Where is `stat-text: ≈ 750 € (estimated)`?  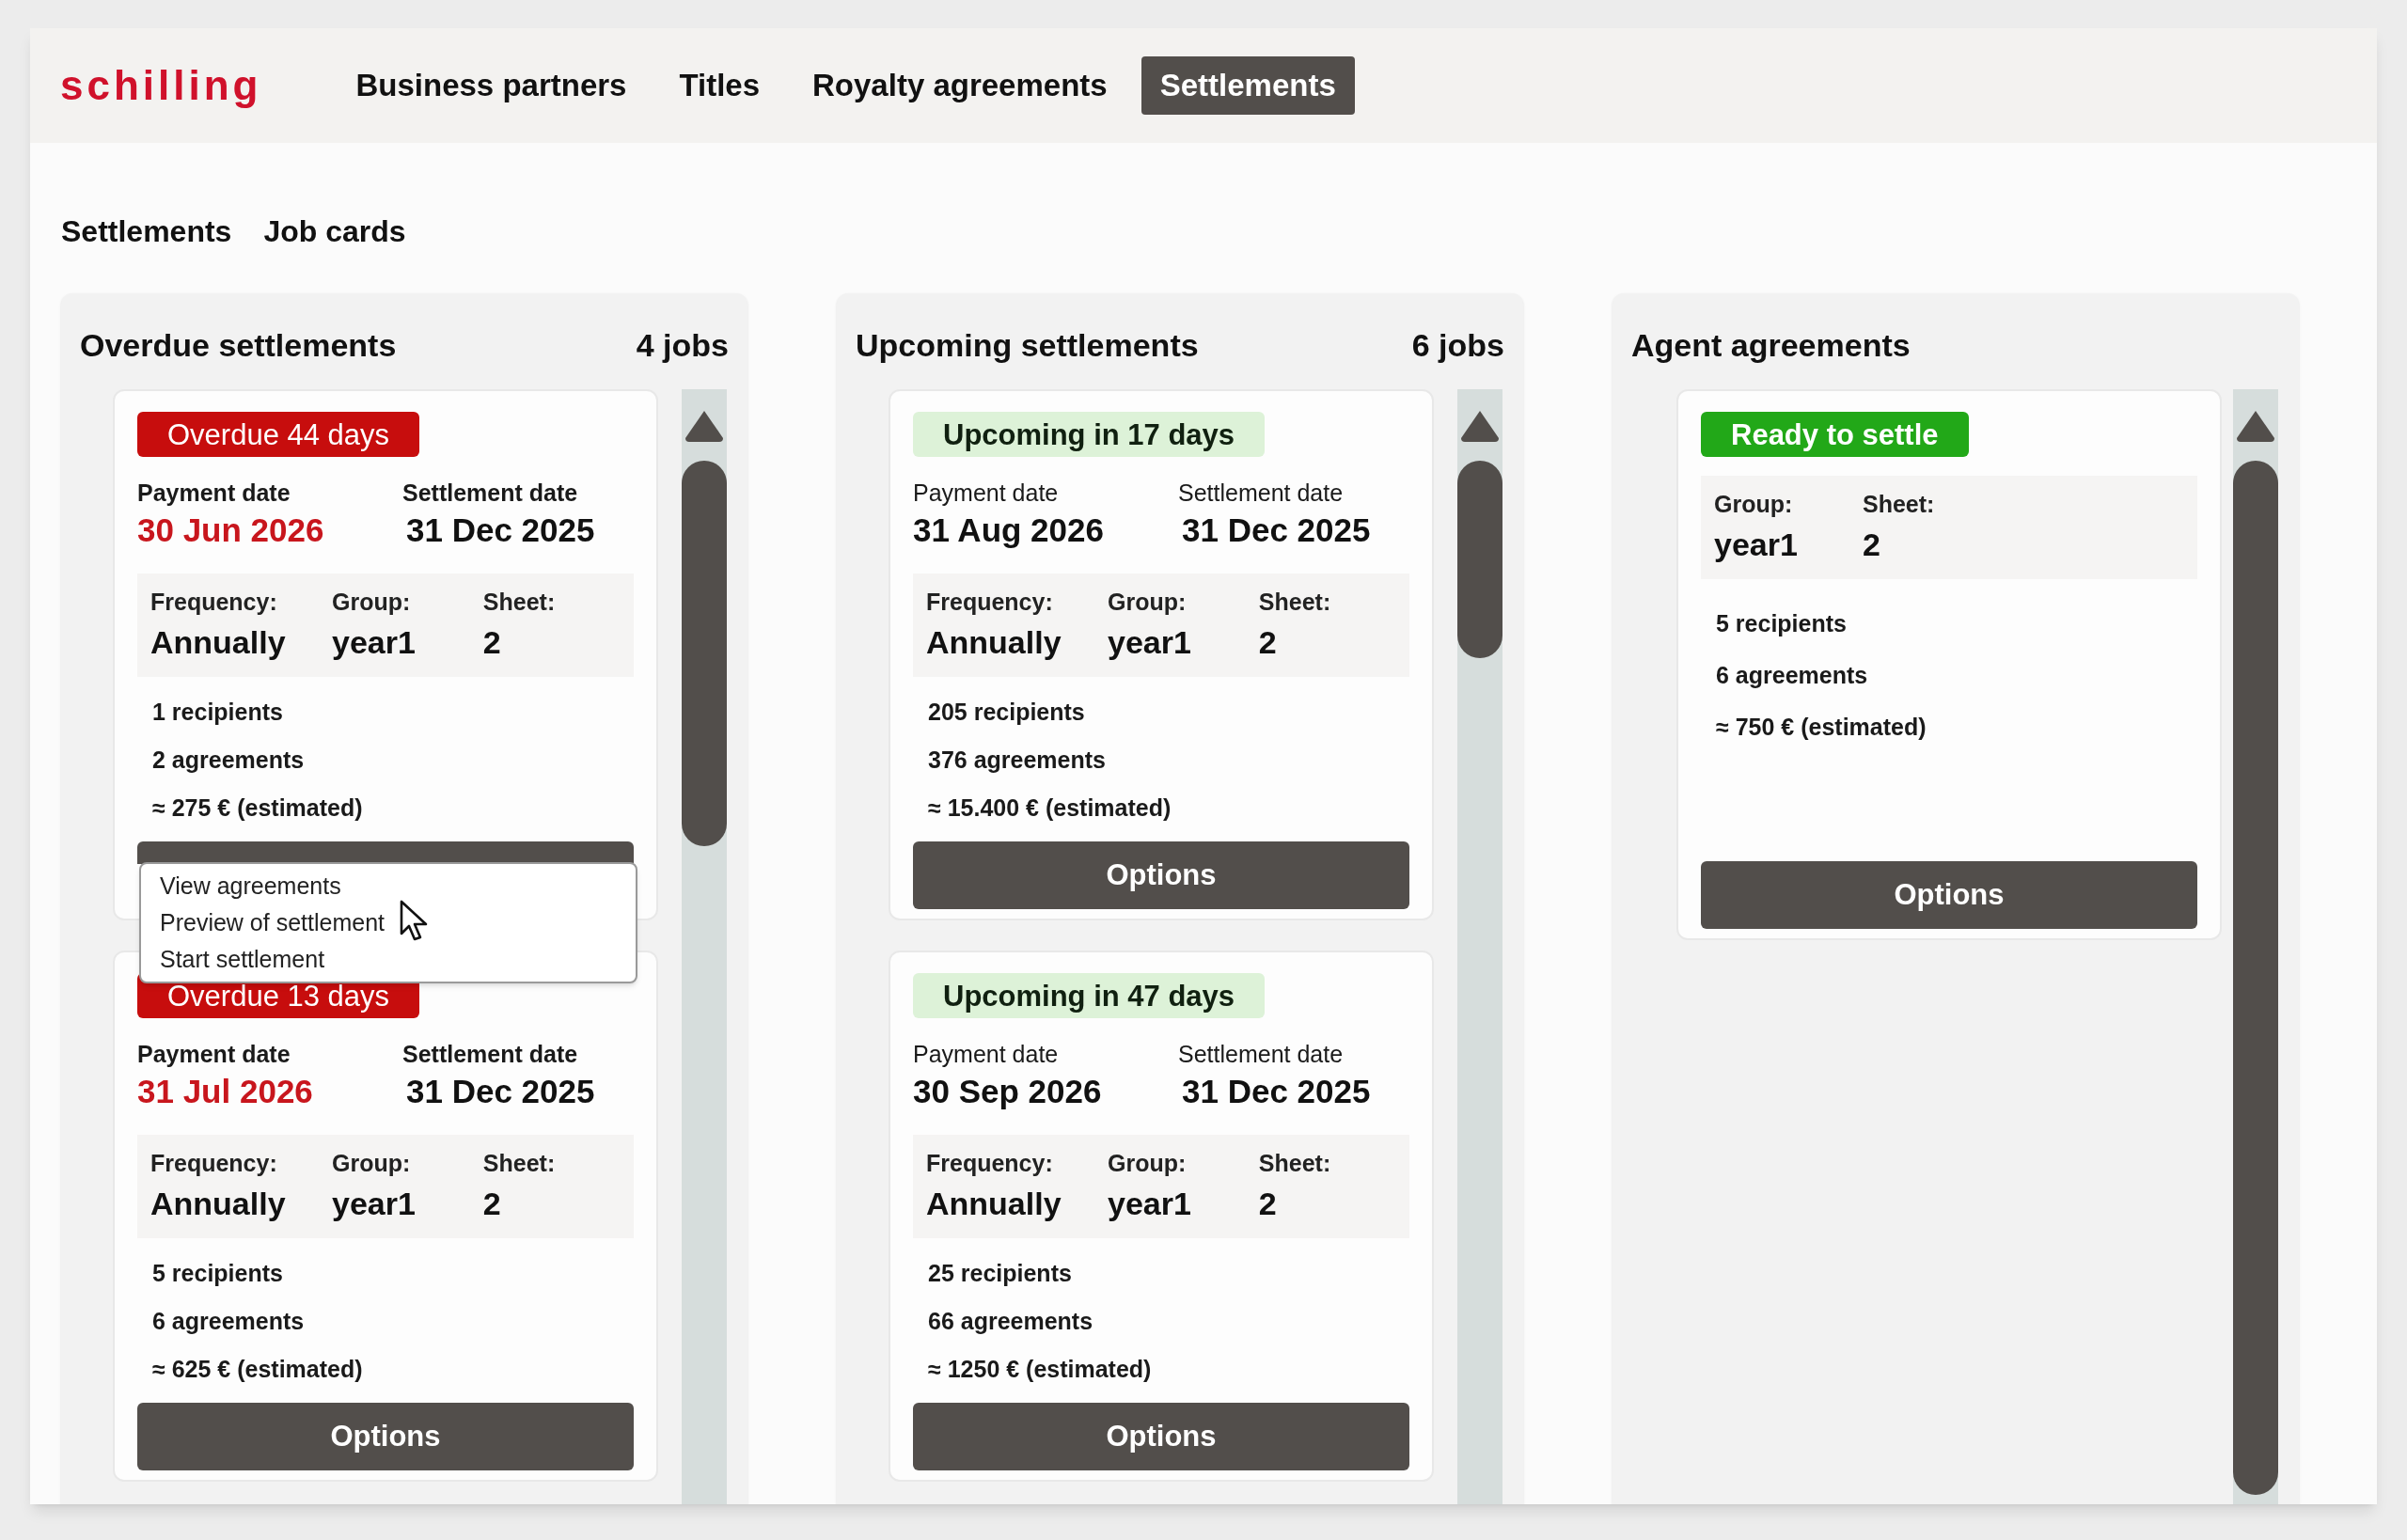
stat-text: ≈ 750 € (estimated) is located at coordinates (1821, 728).